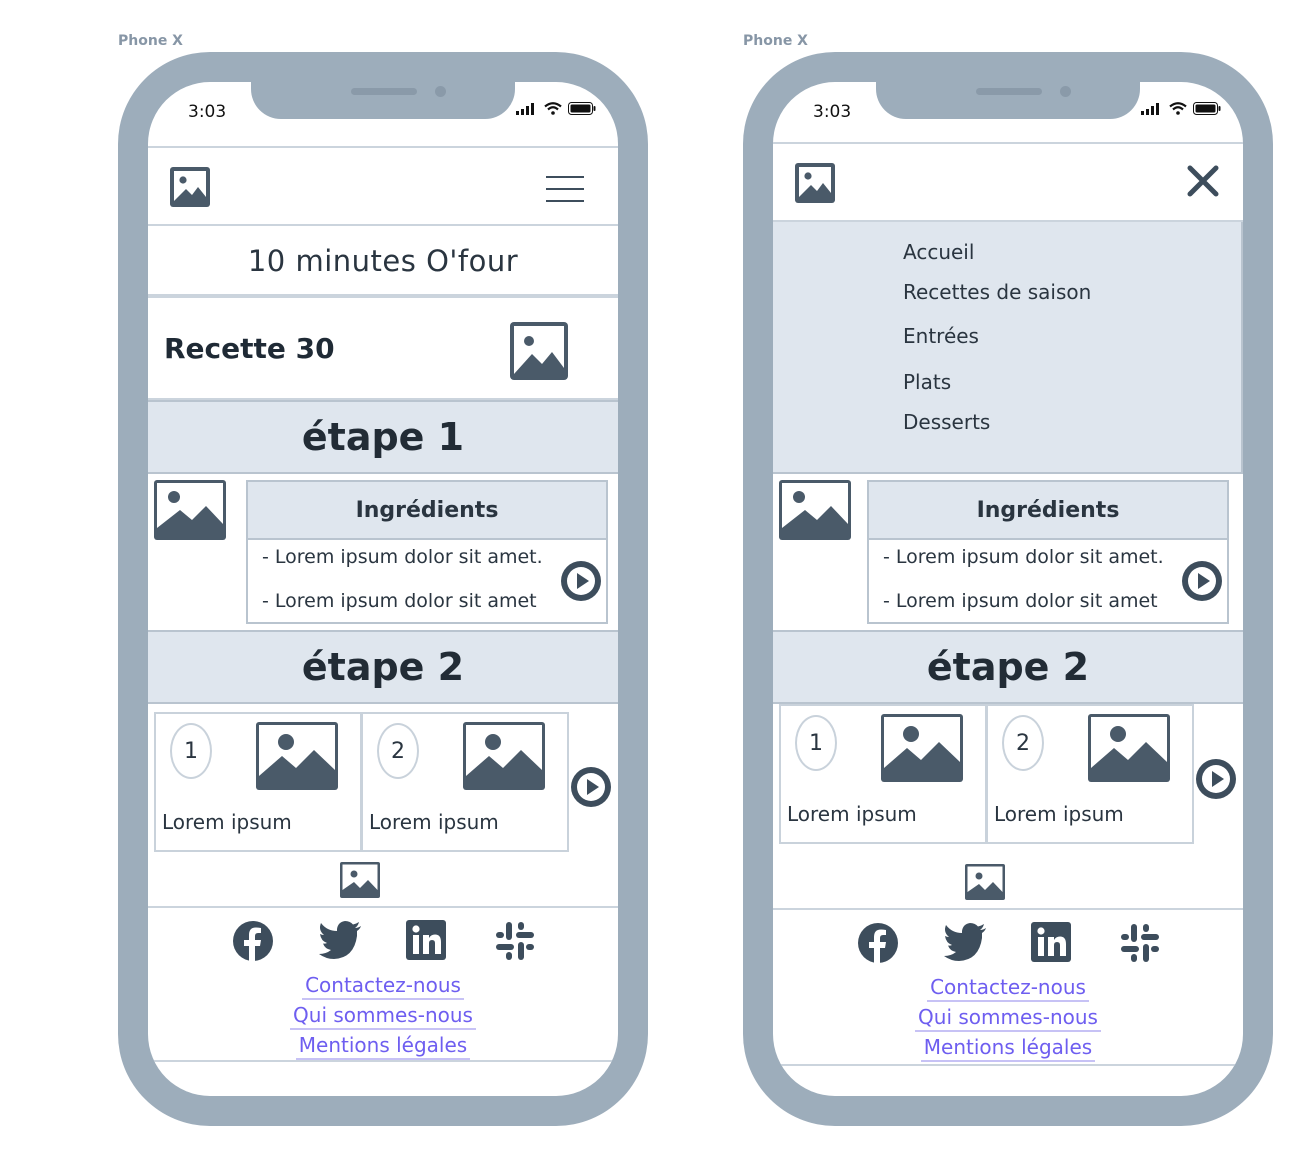  Describe the element at coordinates (249, 348) in the screenshot. I see `recipe-title: Recette 30` at that location.